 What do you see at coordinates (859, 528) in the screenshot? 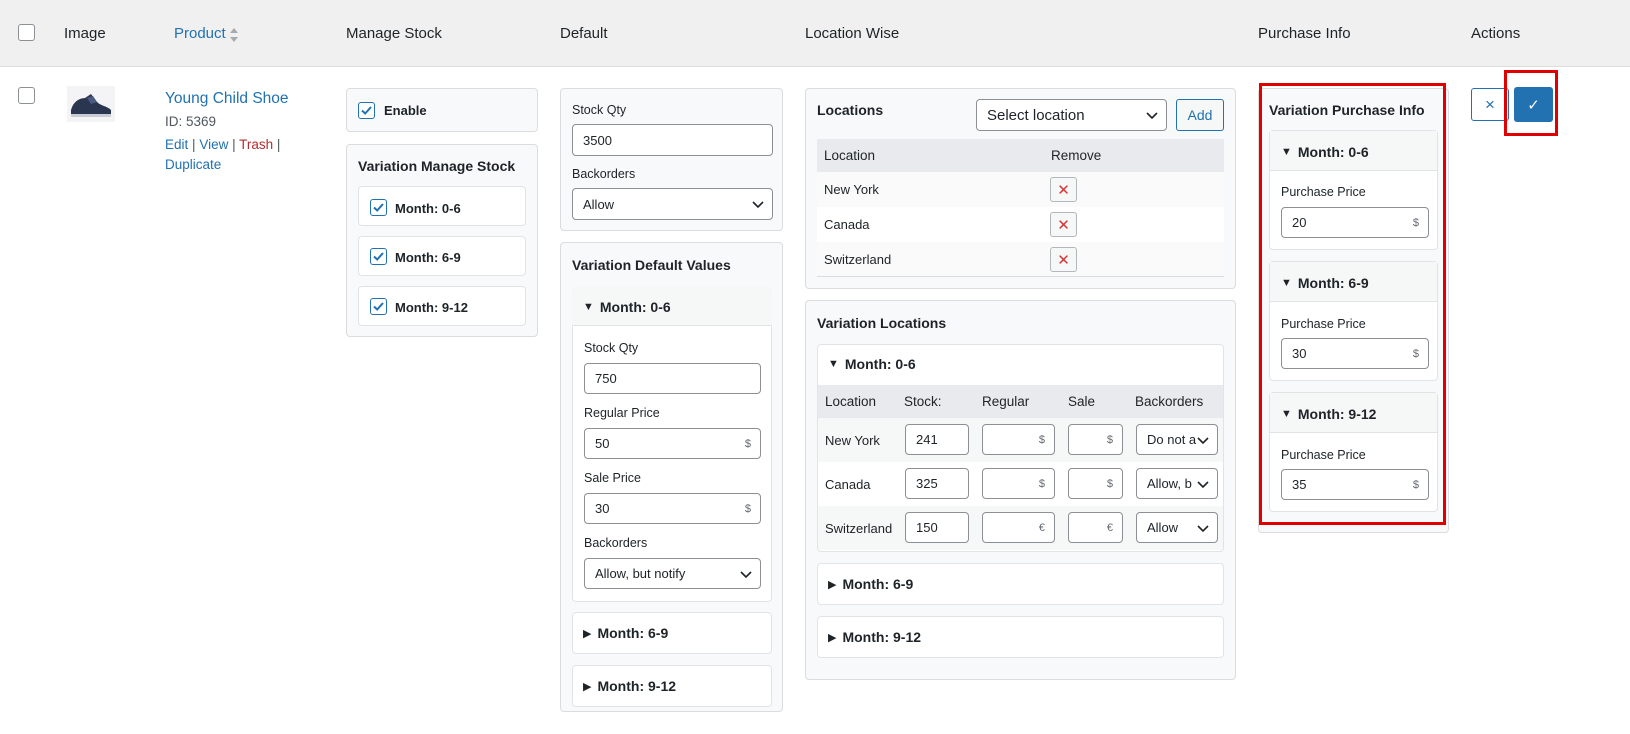
I see `row-location: Switzerland` at bounding box center [859, 528].